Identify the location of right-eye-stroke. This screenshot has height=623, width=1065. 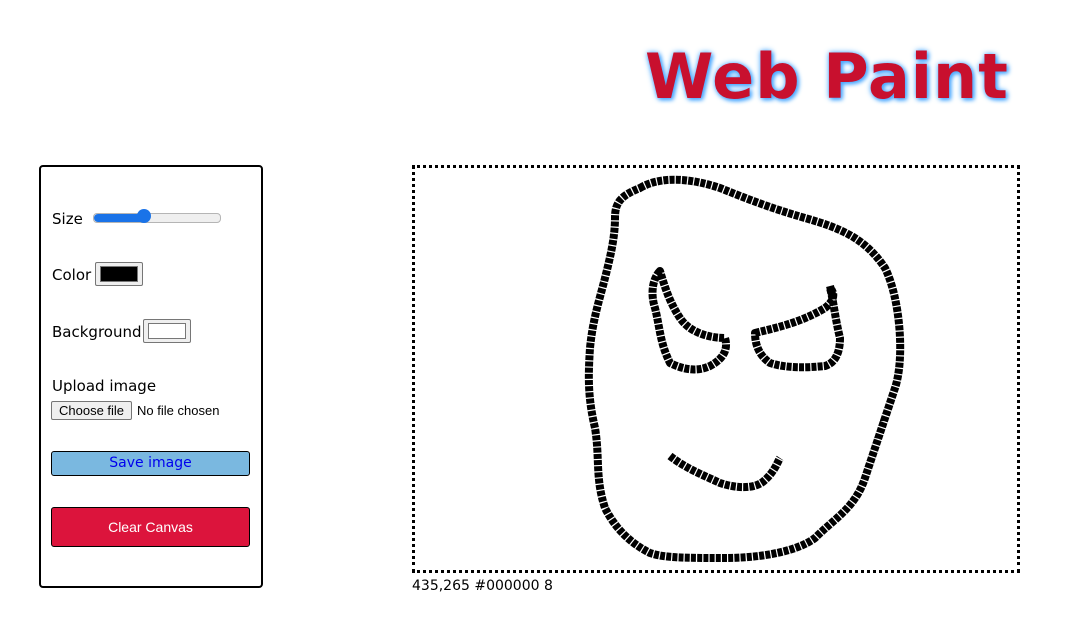
(797, 328).